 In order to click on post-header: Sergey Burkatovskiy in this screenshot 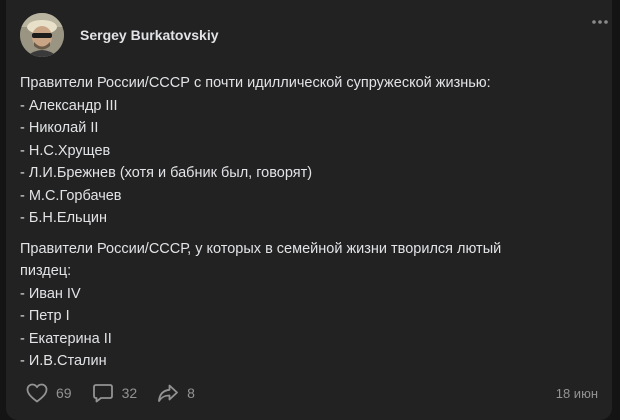, I will do `click(310, 35)`.